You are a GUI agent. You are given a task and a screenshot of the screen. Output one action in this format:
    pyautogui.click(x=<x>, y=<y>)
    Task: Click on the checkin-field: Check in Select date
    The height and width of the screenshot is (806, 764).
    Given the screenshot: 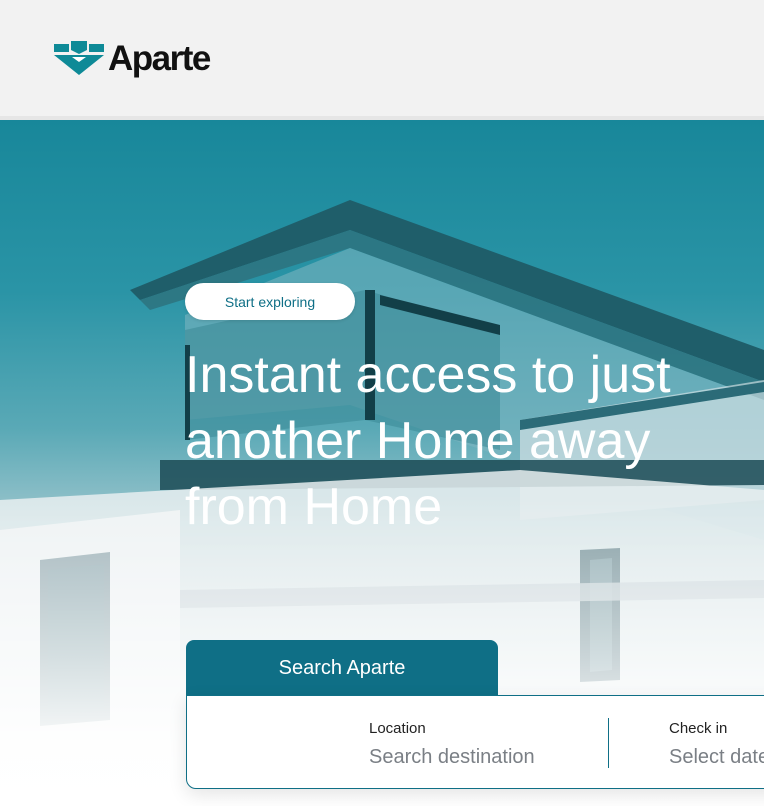 What is the action you would take?
    pyautogui.click(x=716, y=744)
    